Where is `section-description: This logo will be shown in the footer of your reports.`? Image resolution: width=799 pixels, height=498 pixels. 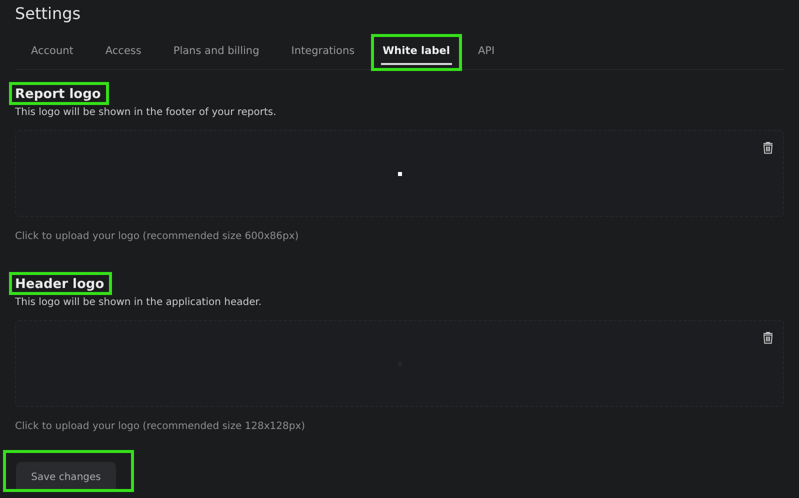
section-description: This logo will be shown in the footer of your reports. is located at coordinates (146, 112).